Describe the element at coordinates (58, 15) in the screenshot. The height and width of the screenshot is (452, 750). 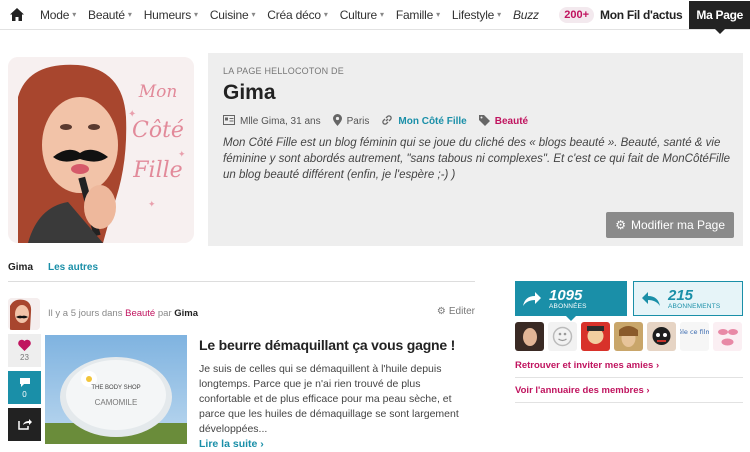
I see `nav-item-mode: Mode ▾` at that location.